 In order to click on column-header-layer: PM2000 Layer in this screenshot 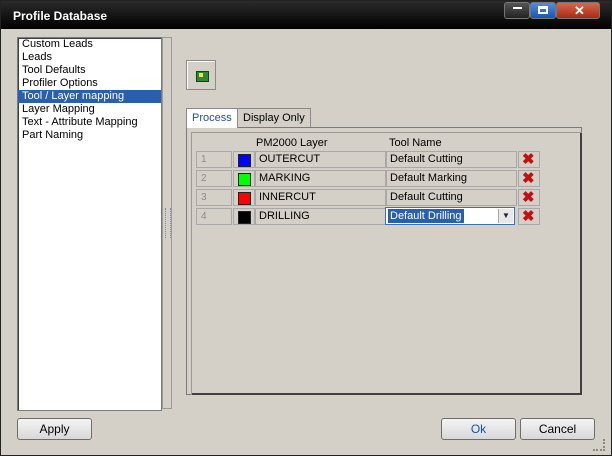, I will do `click(292, 143)`.